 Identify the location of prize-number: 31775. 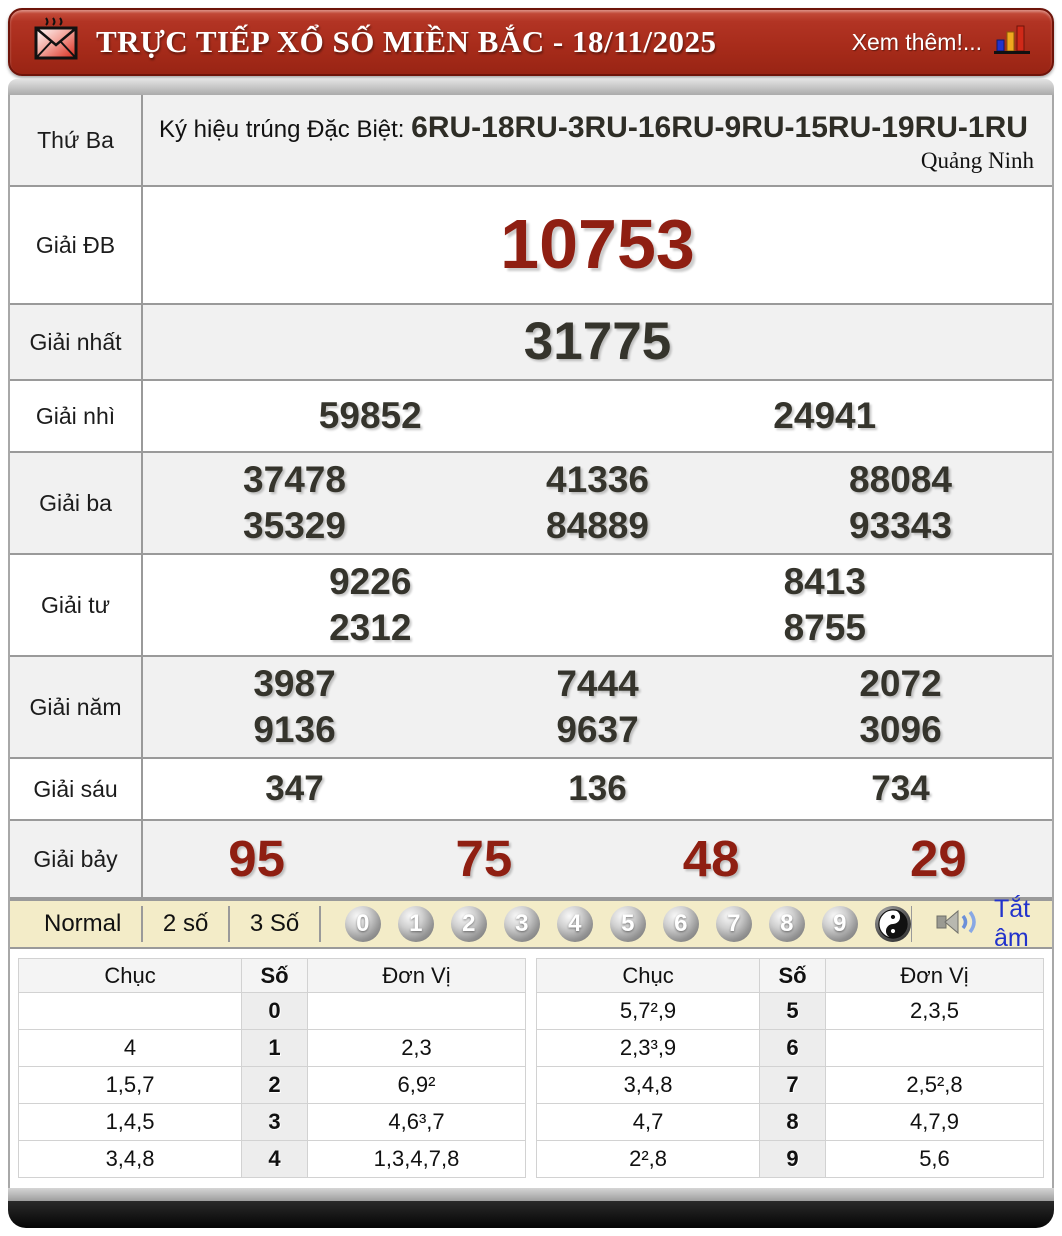
(597, 341).